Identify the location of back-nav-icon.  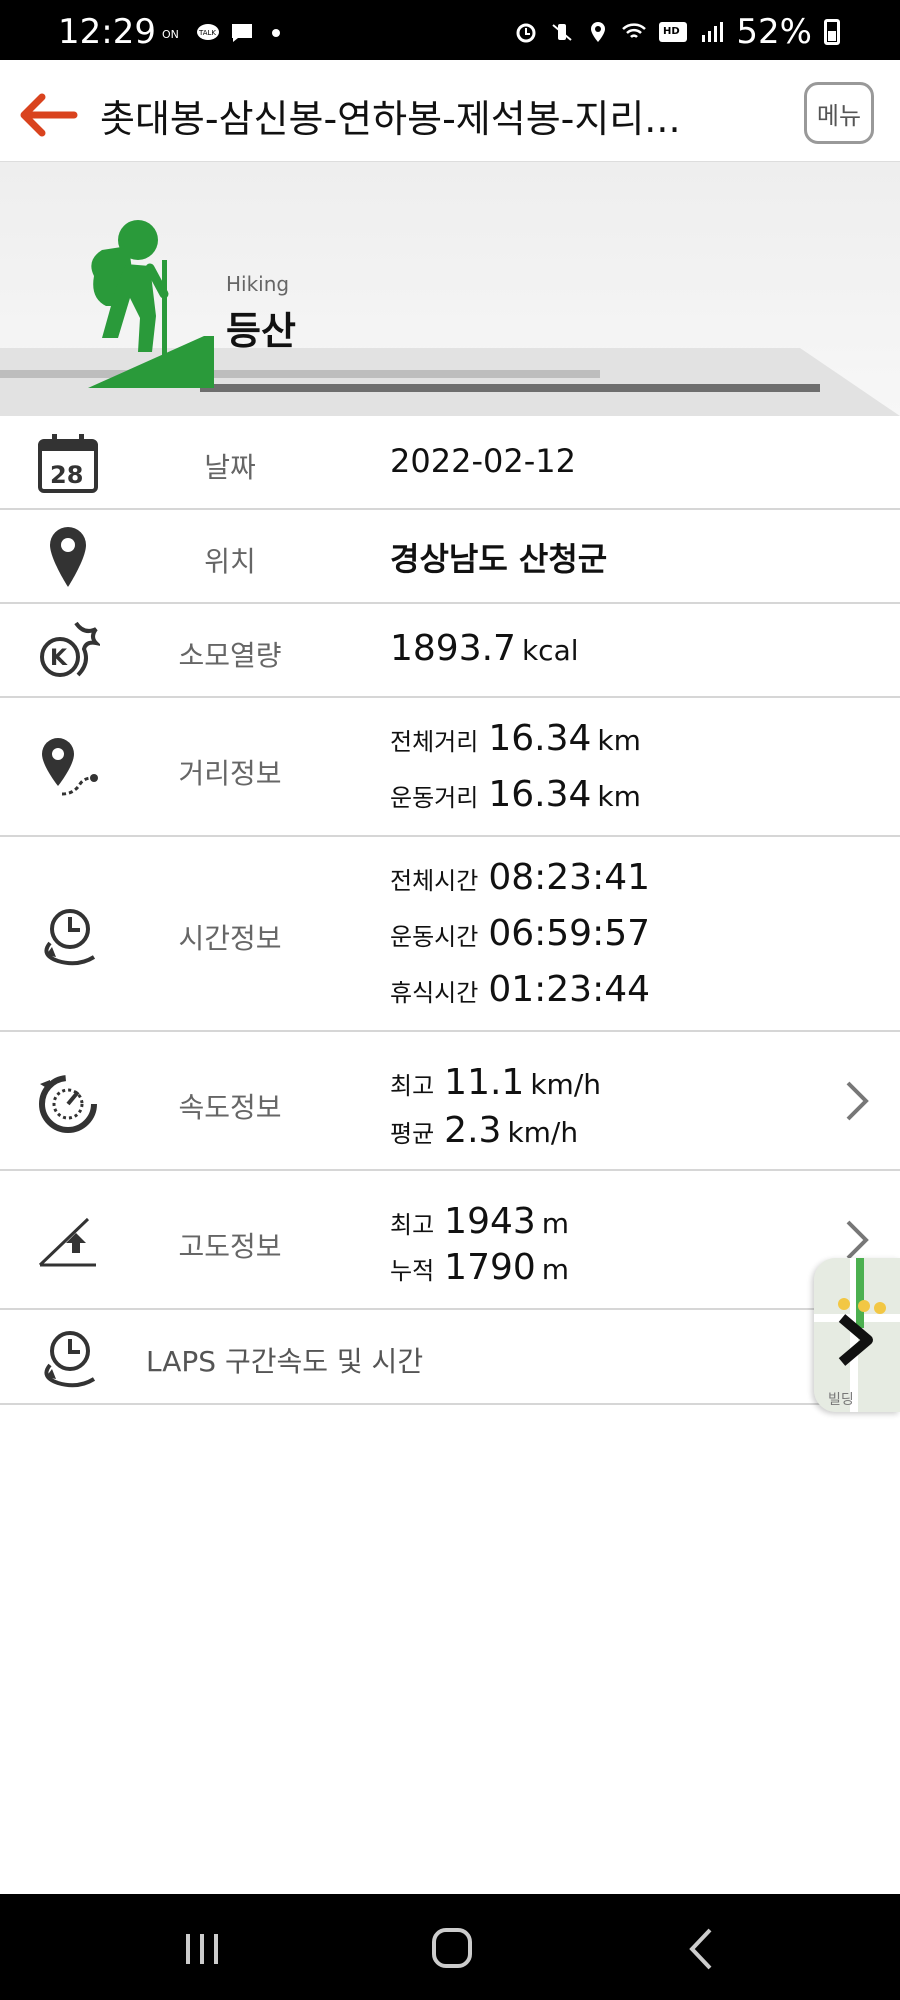
(704, 1949).